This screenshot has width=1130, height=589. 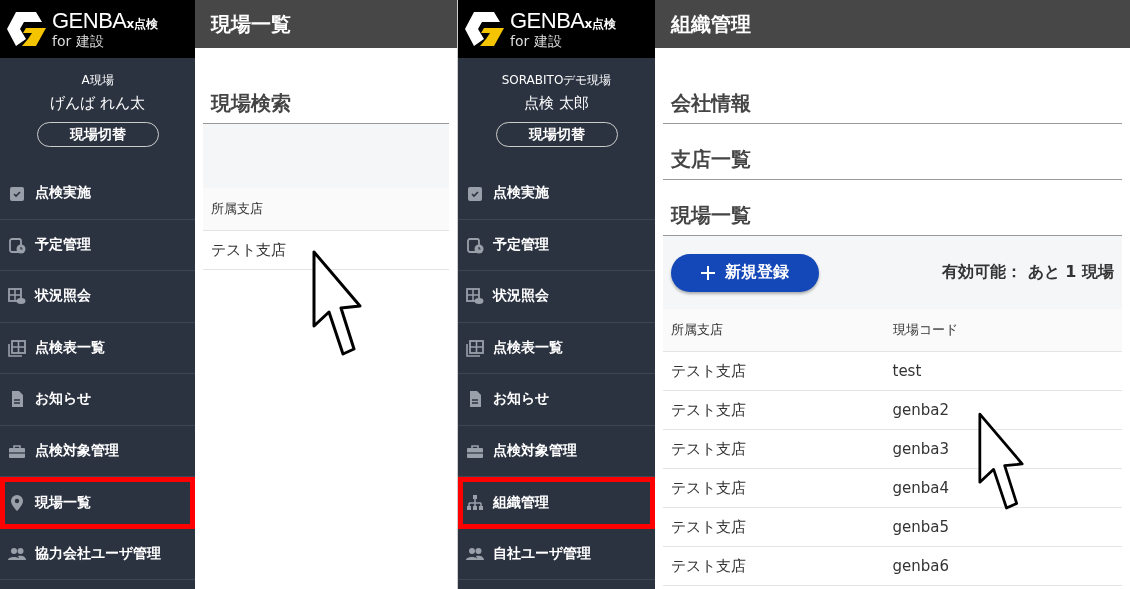 I want to click on page-title: 現場一覧, so click(x=251, y=24).